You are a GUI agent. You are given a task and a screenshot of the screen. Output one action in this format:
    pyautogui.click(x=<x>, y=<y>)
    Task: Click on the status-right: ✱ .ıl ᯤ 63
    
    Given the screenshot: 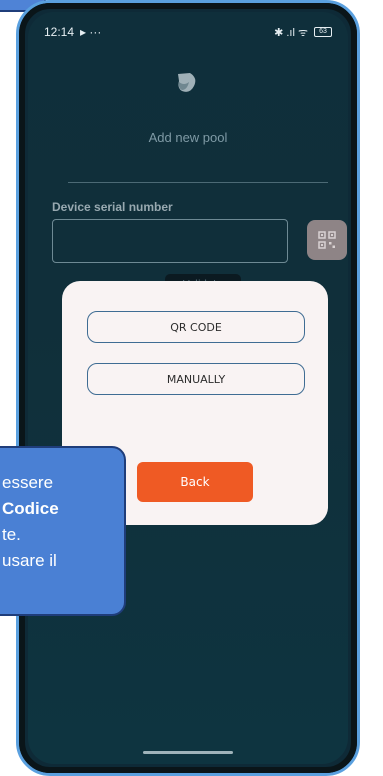 What is the action you would take?
    pyautogui.click(x=303, y=32)
    